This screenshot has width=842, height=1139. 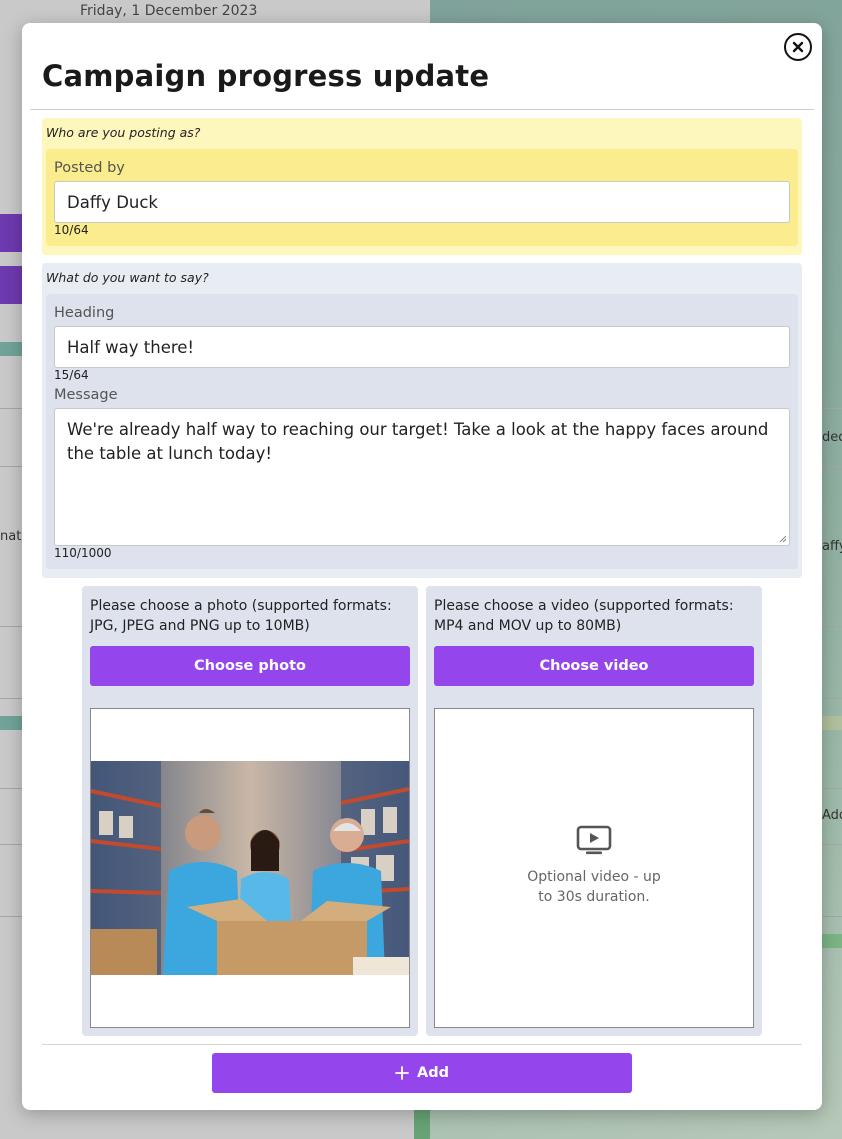 What do you see at coordinates (832, 546) in the screenshot?
I see `background-text: affy` at bounding box center [832, 546].